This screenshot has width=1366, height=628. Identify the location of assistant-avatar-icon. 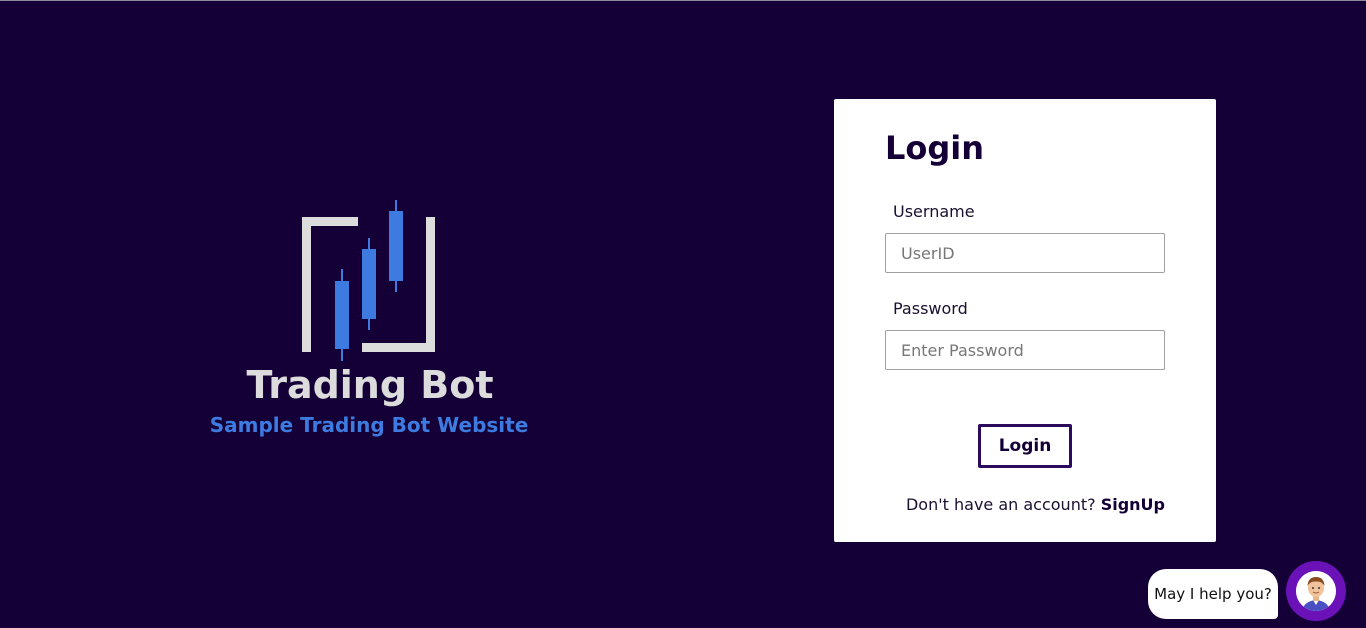
(1316, 591).